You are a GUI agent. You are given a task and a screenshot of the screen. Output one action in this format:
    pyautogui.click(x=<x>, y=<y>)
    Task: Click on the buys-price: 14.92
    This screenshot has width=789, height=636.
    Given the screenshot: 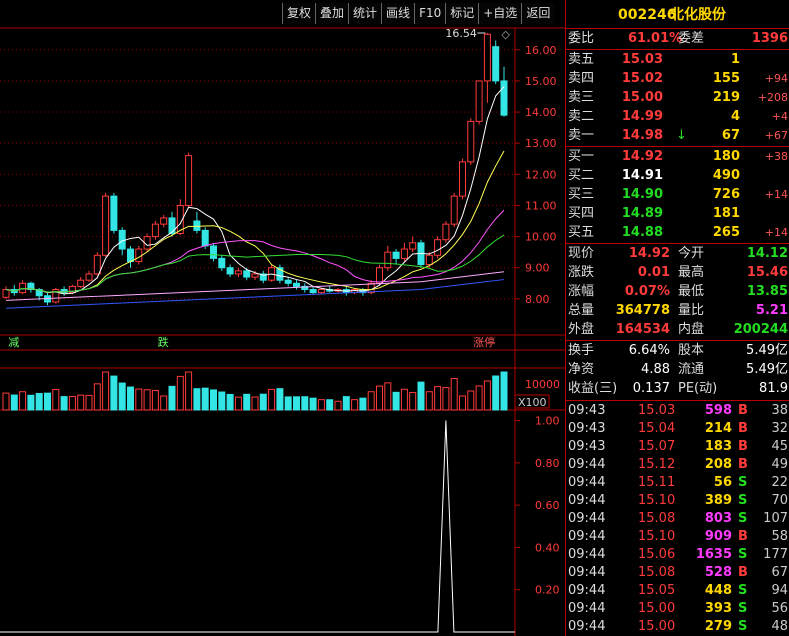 What is the action you would take?
    pyautogui.click(x=642, y=156)
    